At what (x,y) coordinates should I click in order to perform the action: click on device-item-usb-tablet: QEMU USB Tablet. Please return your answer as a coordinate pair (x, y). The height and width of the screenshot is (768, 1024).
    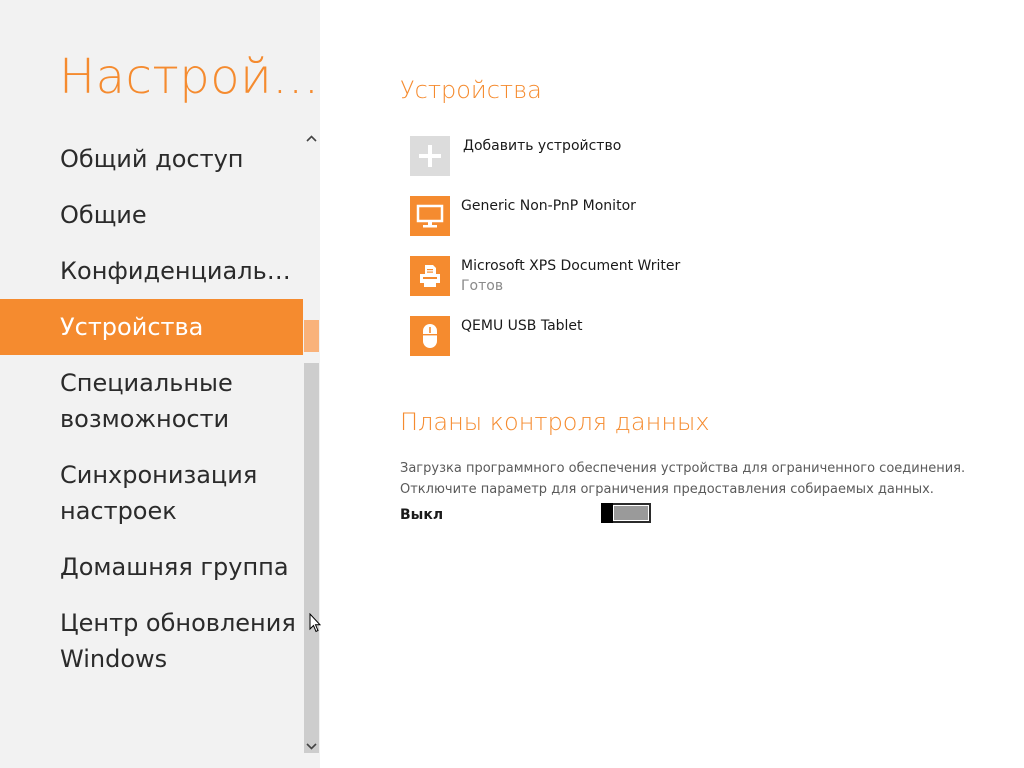
    Looking at the image, I should click on (690, 336).